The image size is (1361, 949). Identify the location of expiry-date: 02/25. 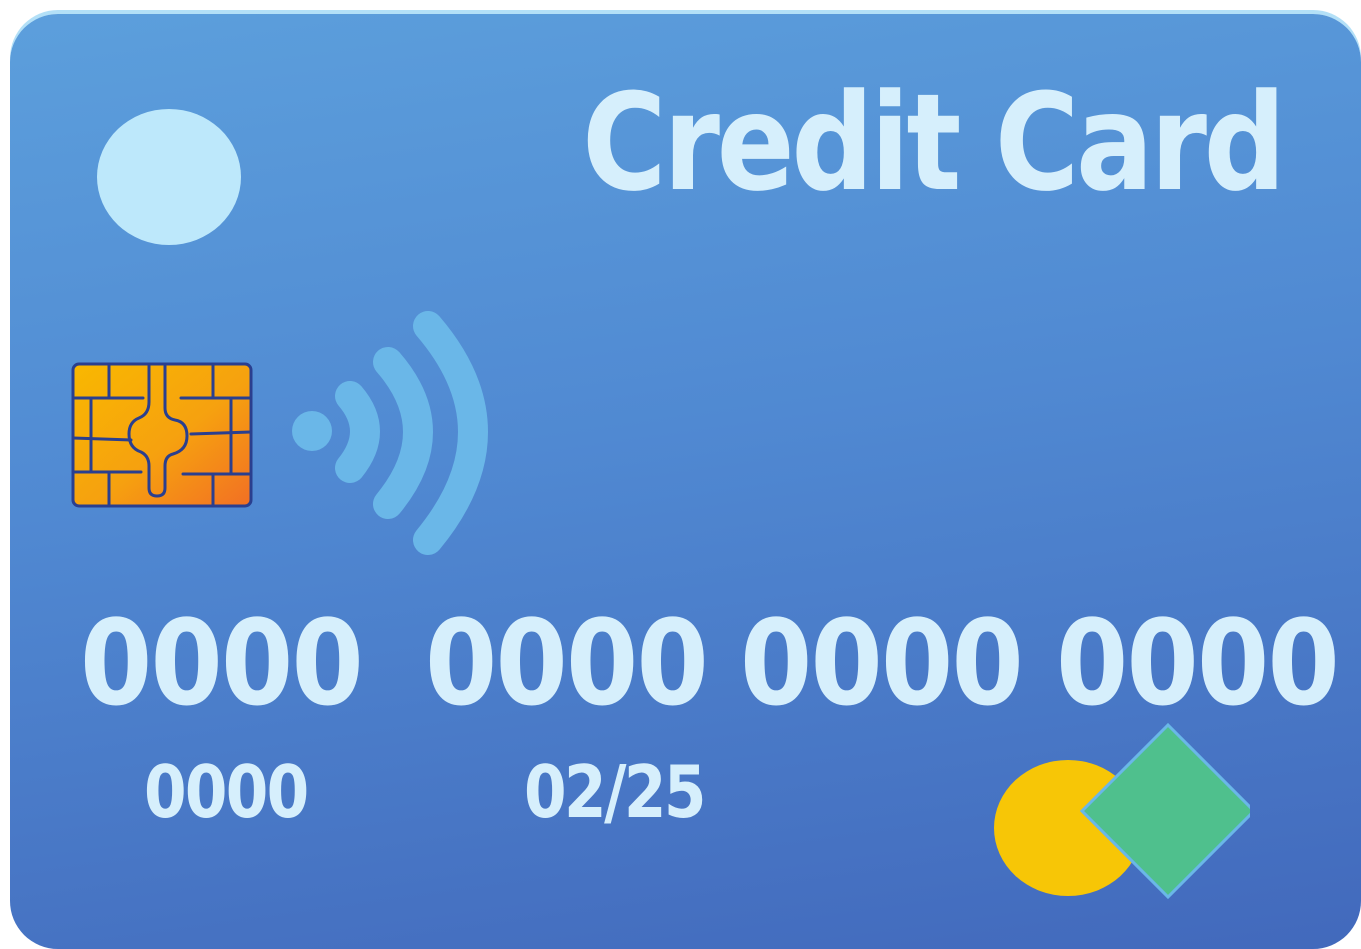
(615, 792).